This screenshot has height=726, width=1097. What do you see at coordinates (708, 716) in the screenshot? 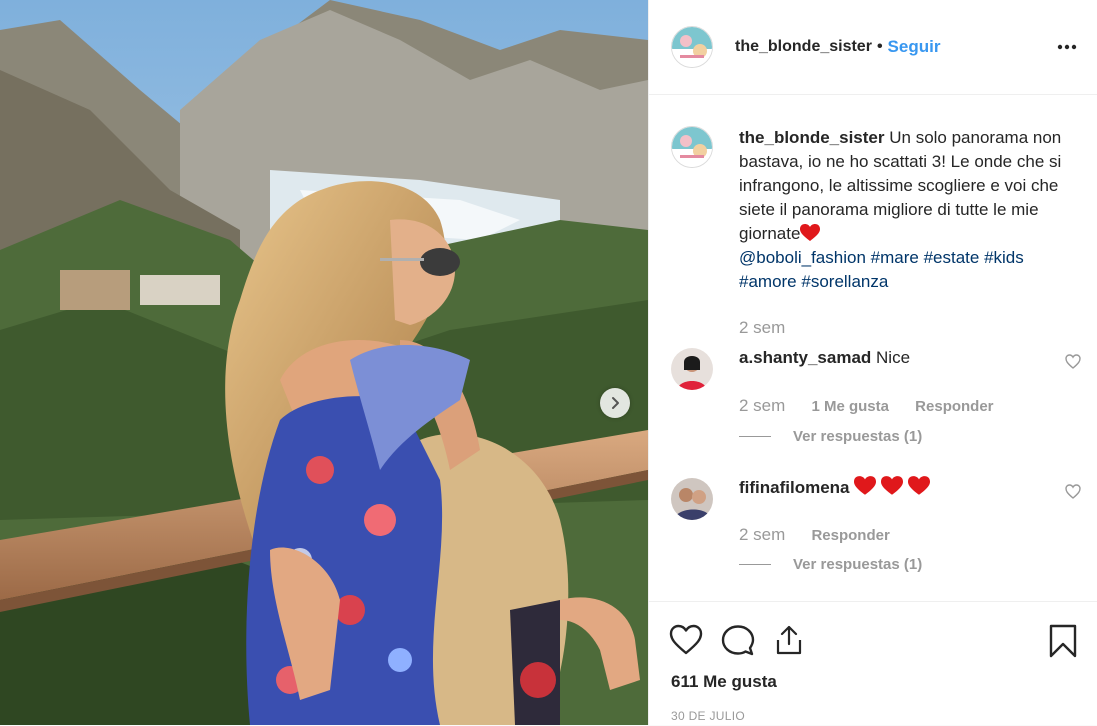
I see `post-date: 30 DE JULIO` at bounding box center [708, 716].